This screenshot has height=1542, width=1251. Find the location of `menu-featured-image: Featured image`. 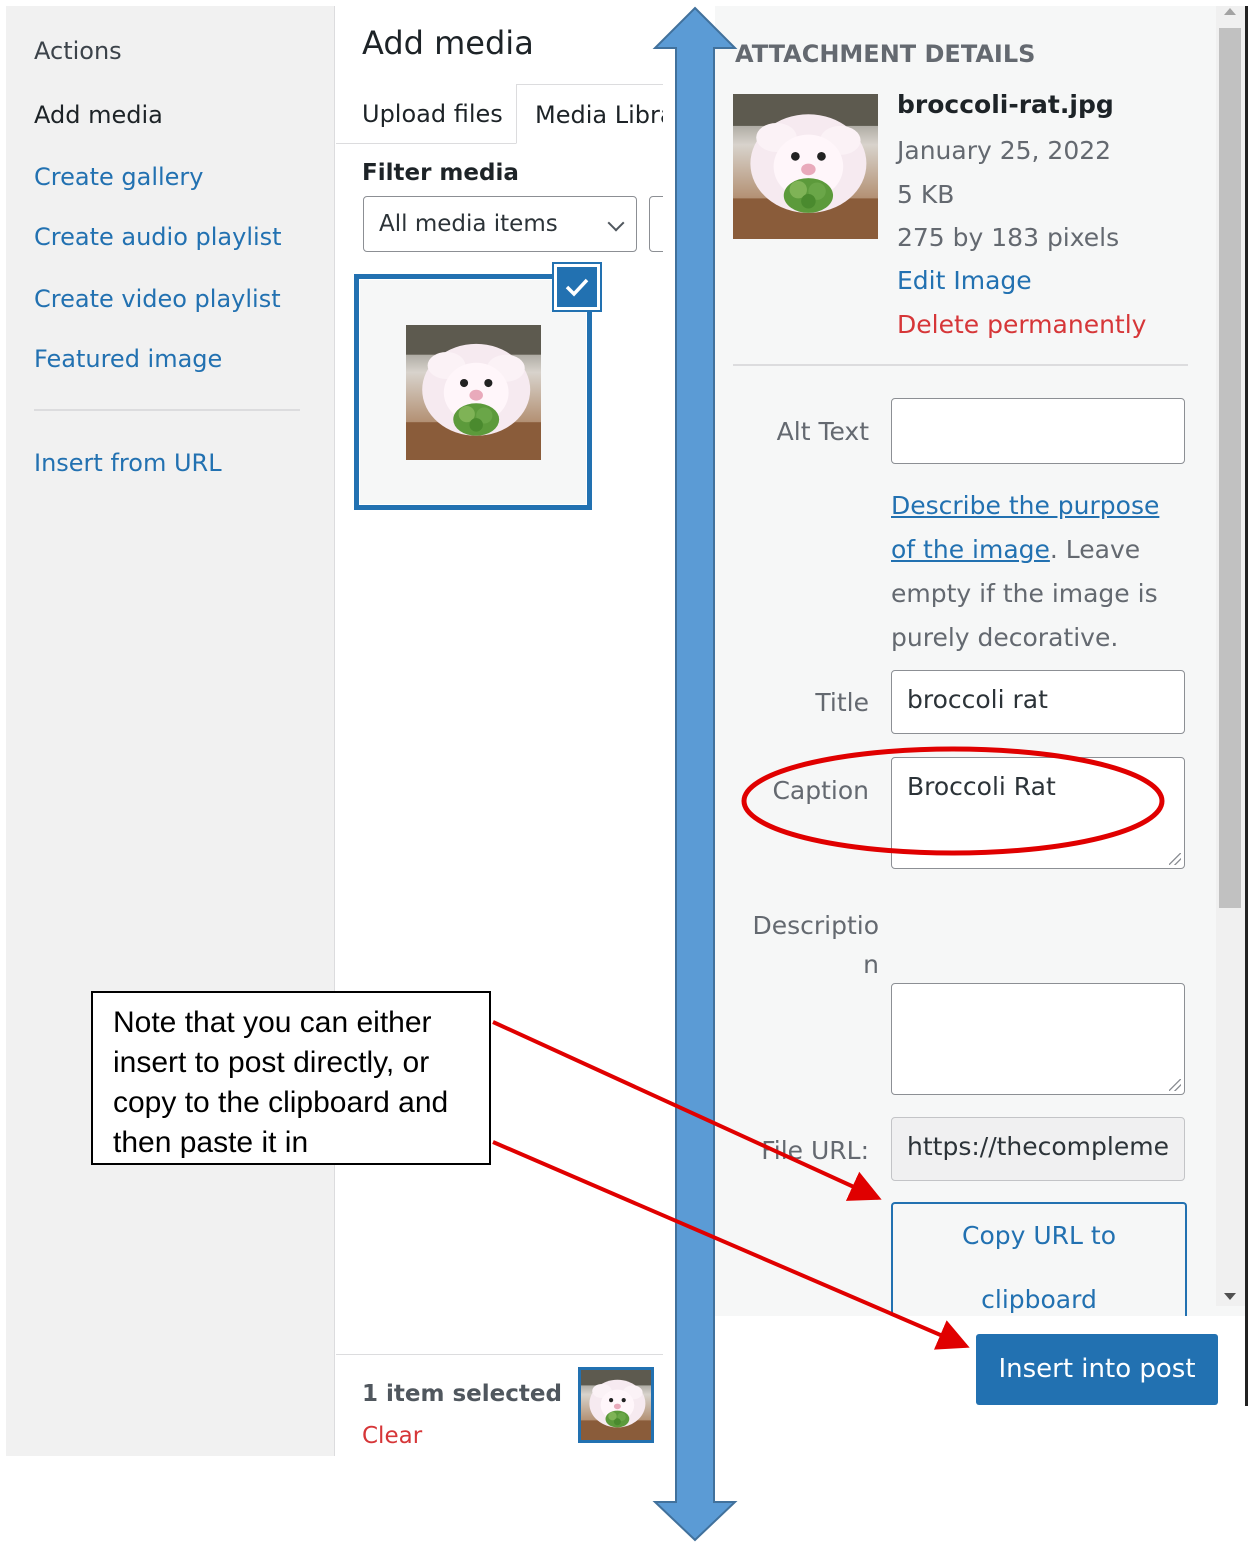

menu-featured-image: Featured image is located at coordinates (128, 359).